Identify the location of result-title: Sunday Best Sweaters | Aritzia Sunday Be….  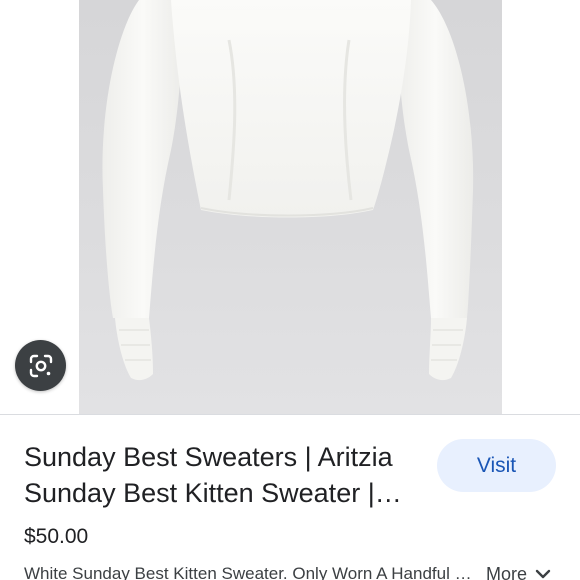
(224, 475).